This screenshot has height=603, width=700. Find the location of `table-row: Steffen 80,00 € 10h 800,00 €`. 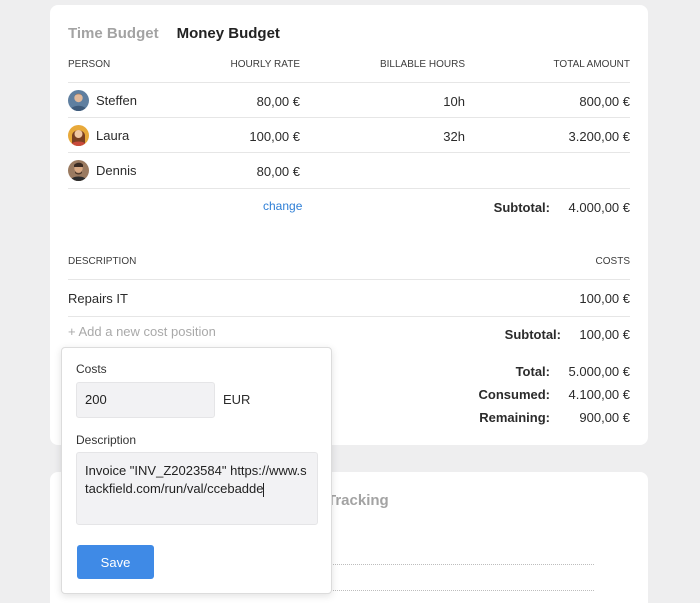

table-row: Steffen 80,00 € 10h 800,00 € is located at coordinates (349, 100).